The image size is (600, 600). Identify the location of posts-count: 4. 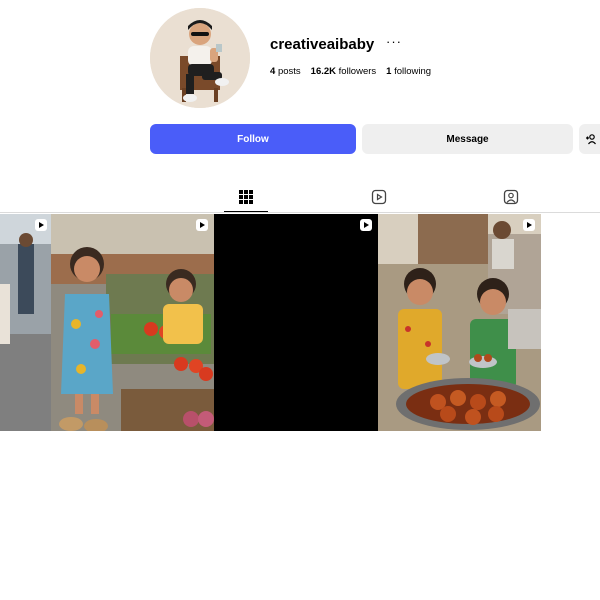
(273, 71).